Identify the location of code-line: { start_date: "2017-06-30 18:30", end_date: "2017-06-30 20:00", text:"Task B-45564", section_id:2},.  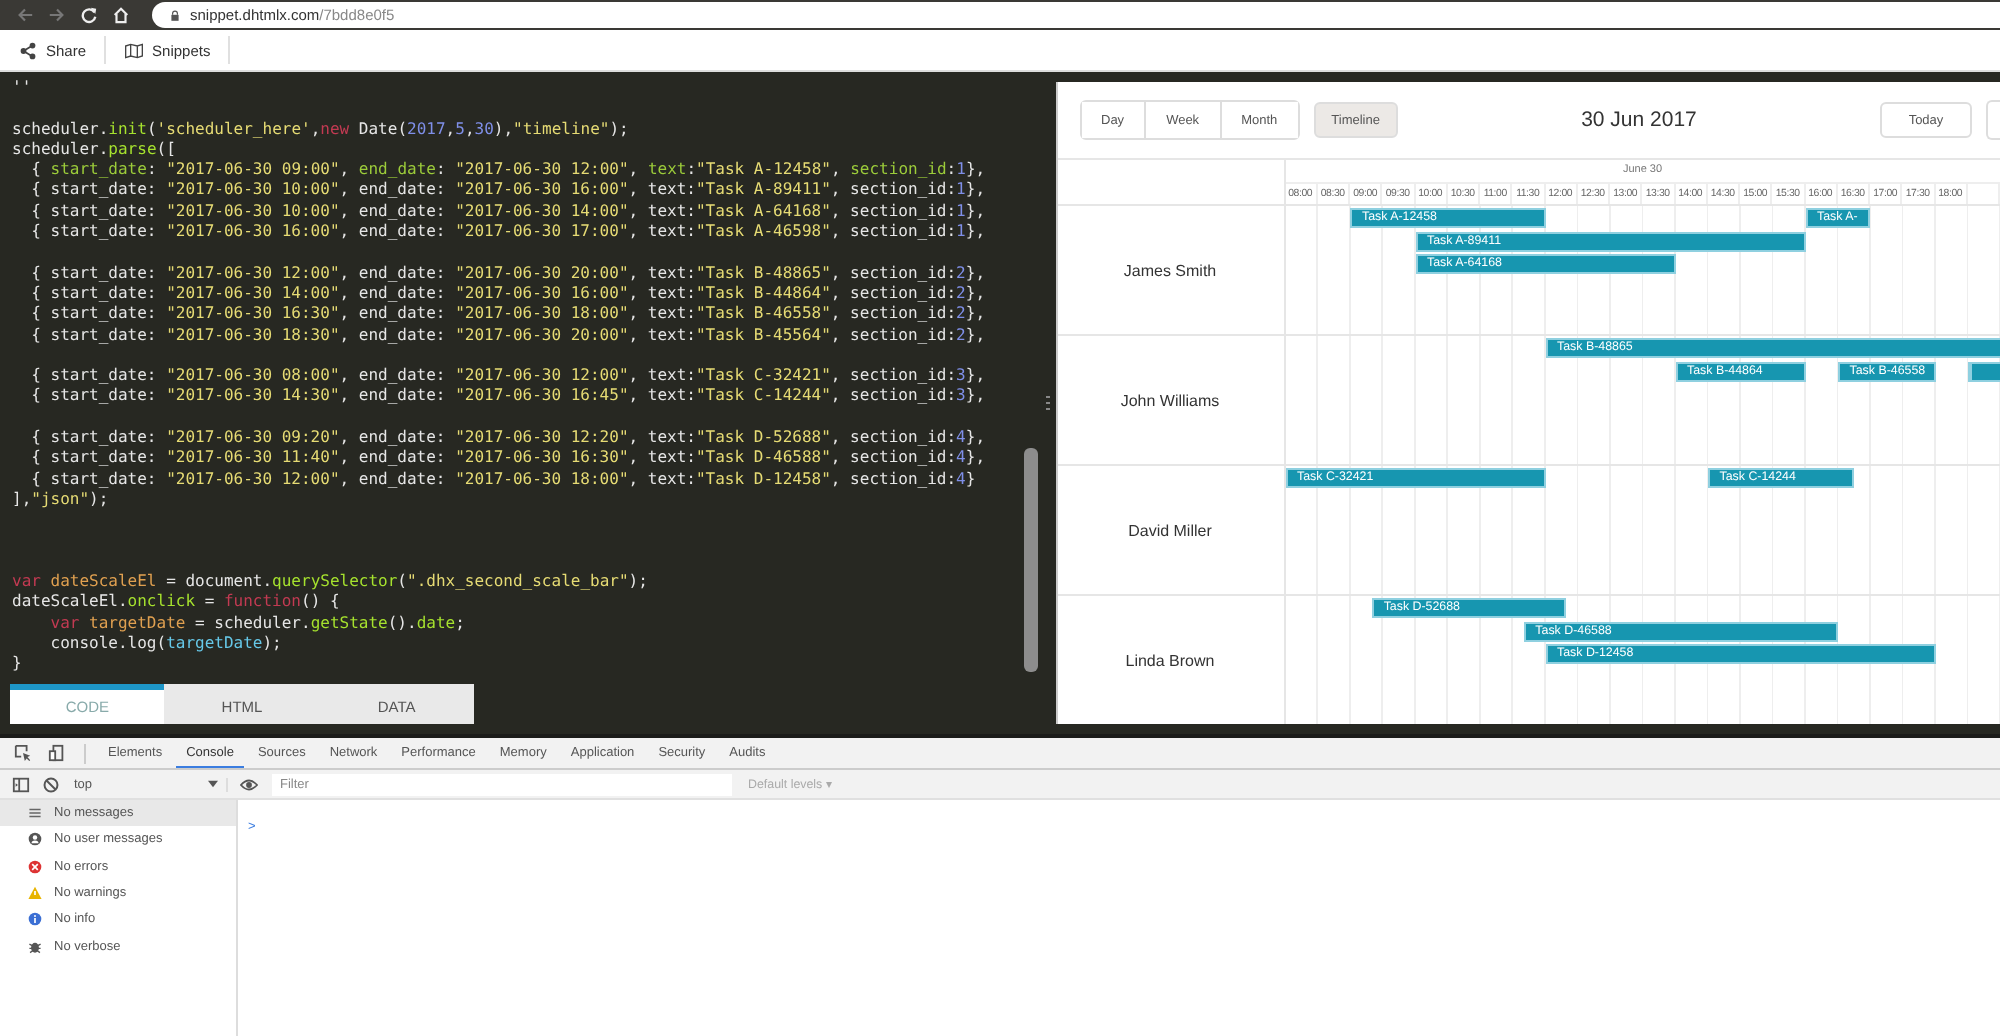
(508, 335).